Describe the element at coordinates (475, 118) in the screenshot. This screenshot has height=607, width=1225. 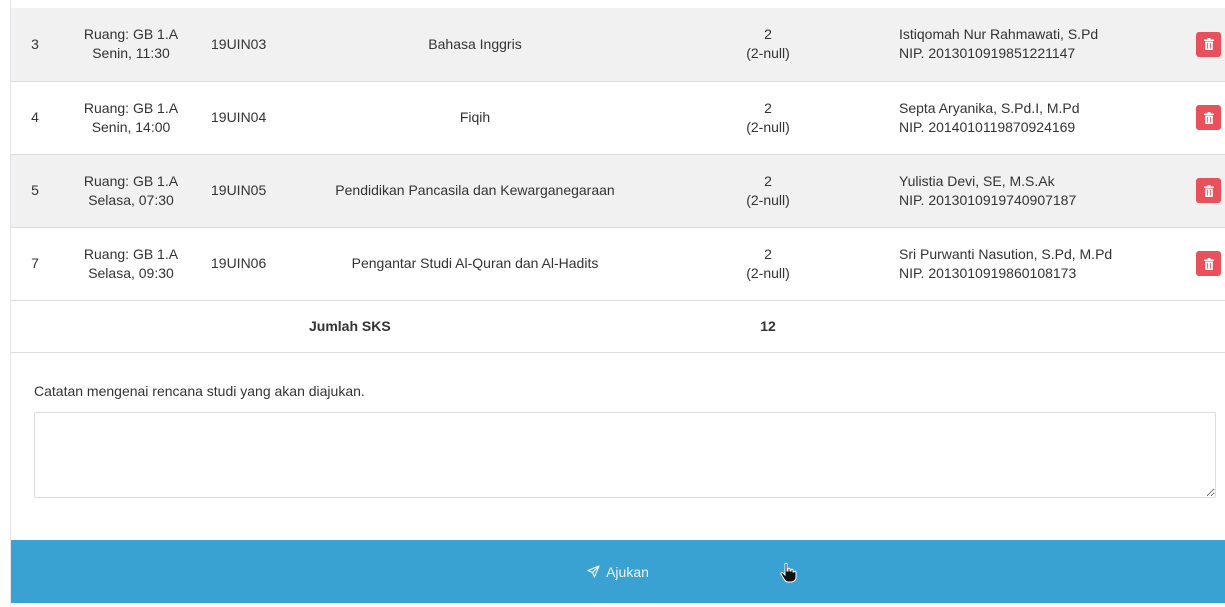
I see `course-name: Fiqih` at that location.